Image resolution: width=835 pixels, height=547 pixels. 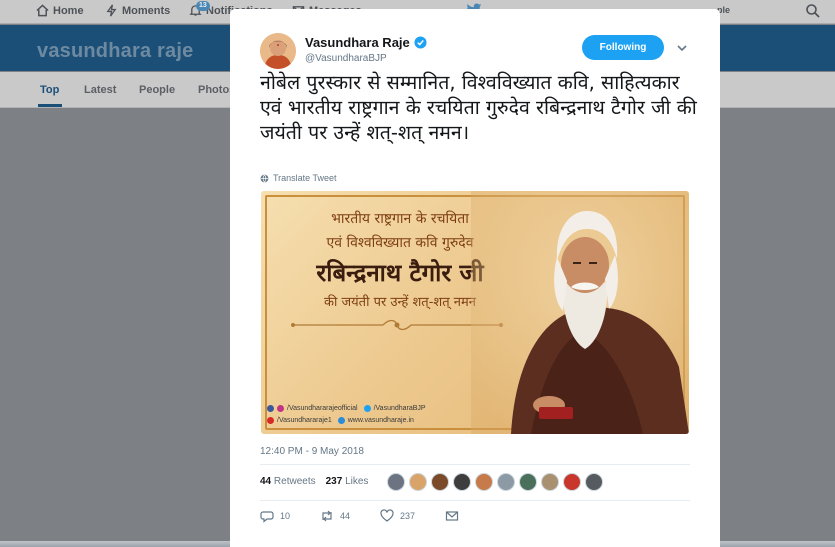 I want to click on twitter-icon, so click(x=367, y=408).